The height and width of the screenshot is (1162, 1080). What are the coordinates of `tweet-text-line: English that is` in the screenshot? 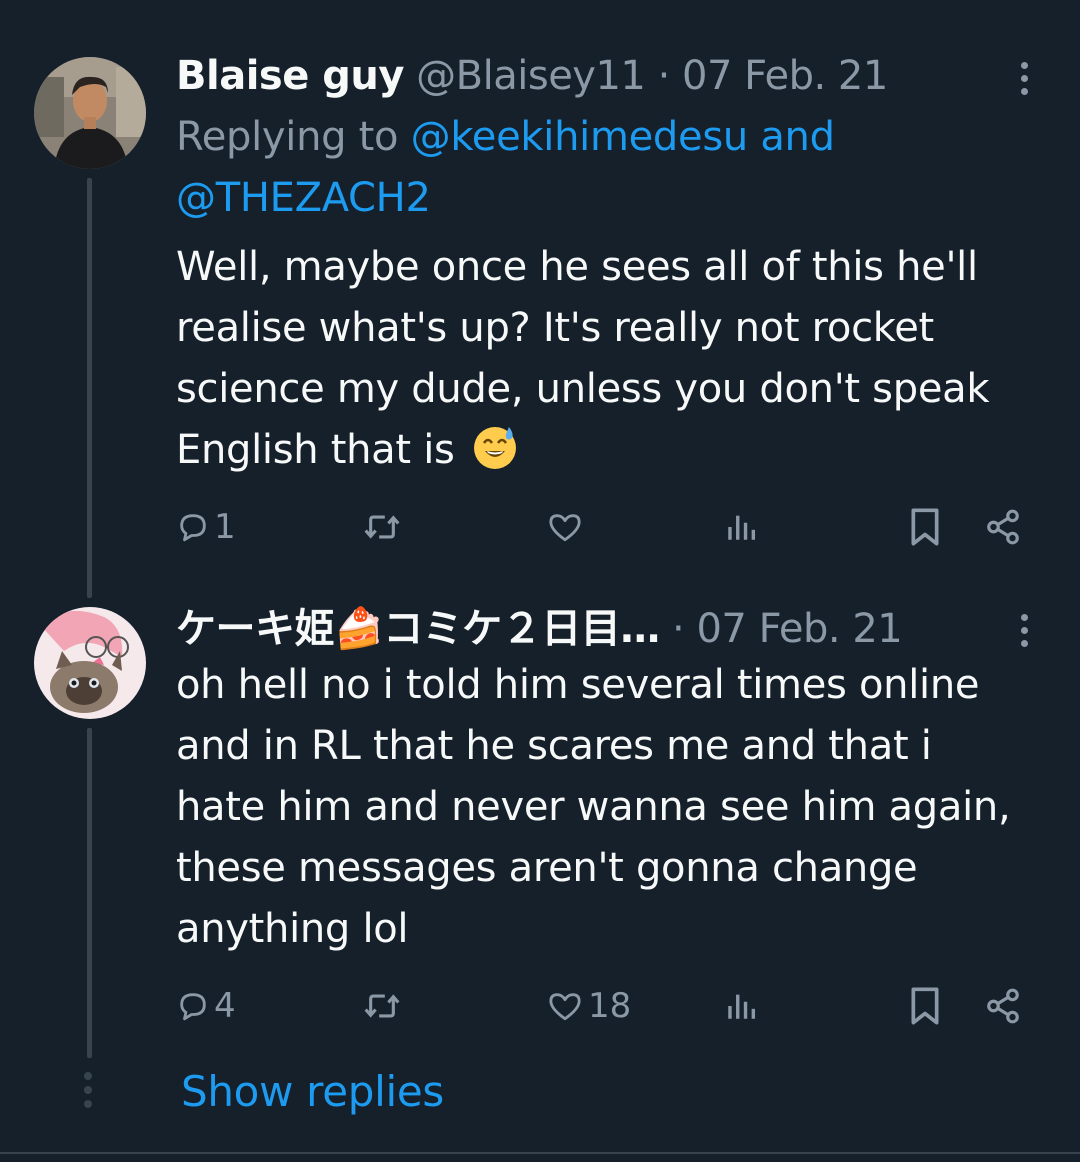 It's located at (315, 450).